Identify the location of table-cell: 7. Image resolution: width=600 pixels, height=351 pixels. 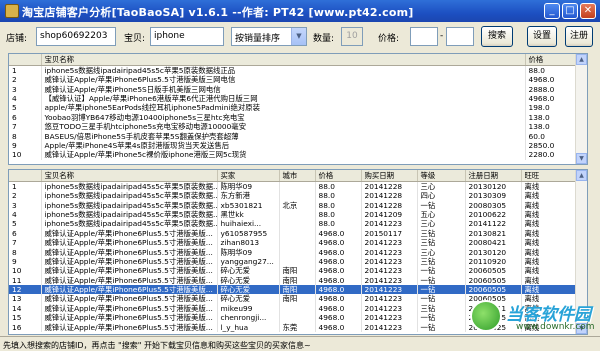
(25, 242).